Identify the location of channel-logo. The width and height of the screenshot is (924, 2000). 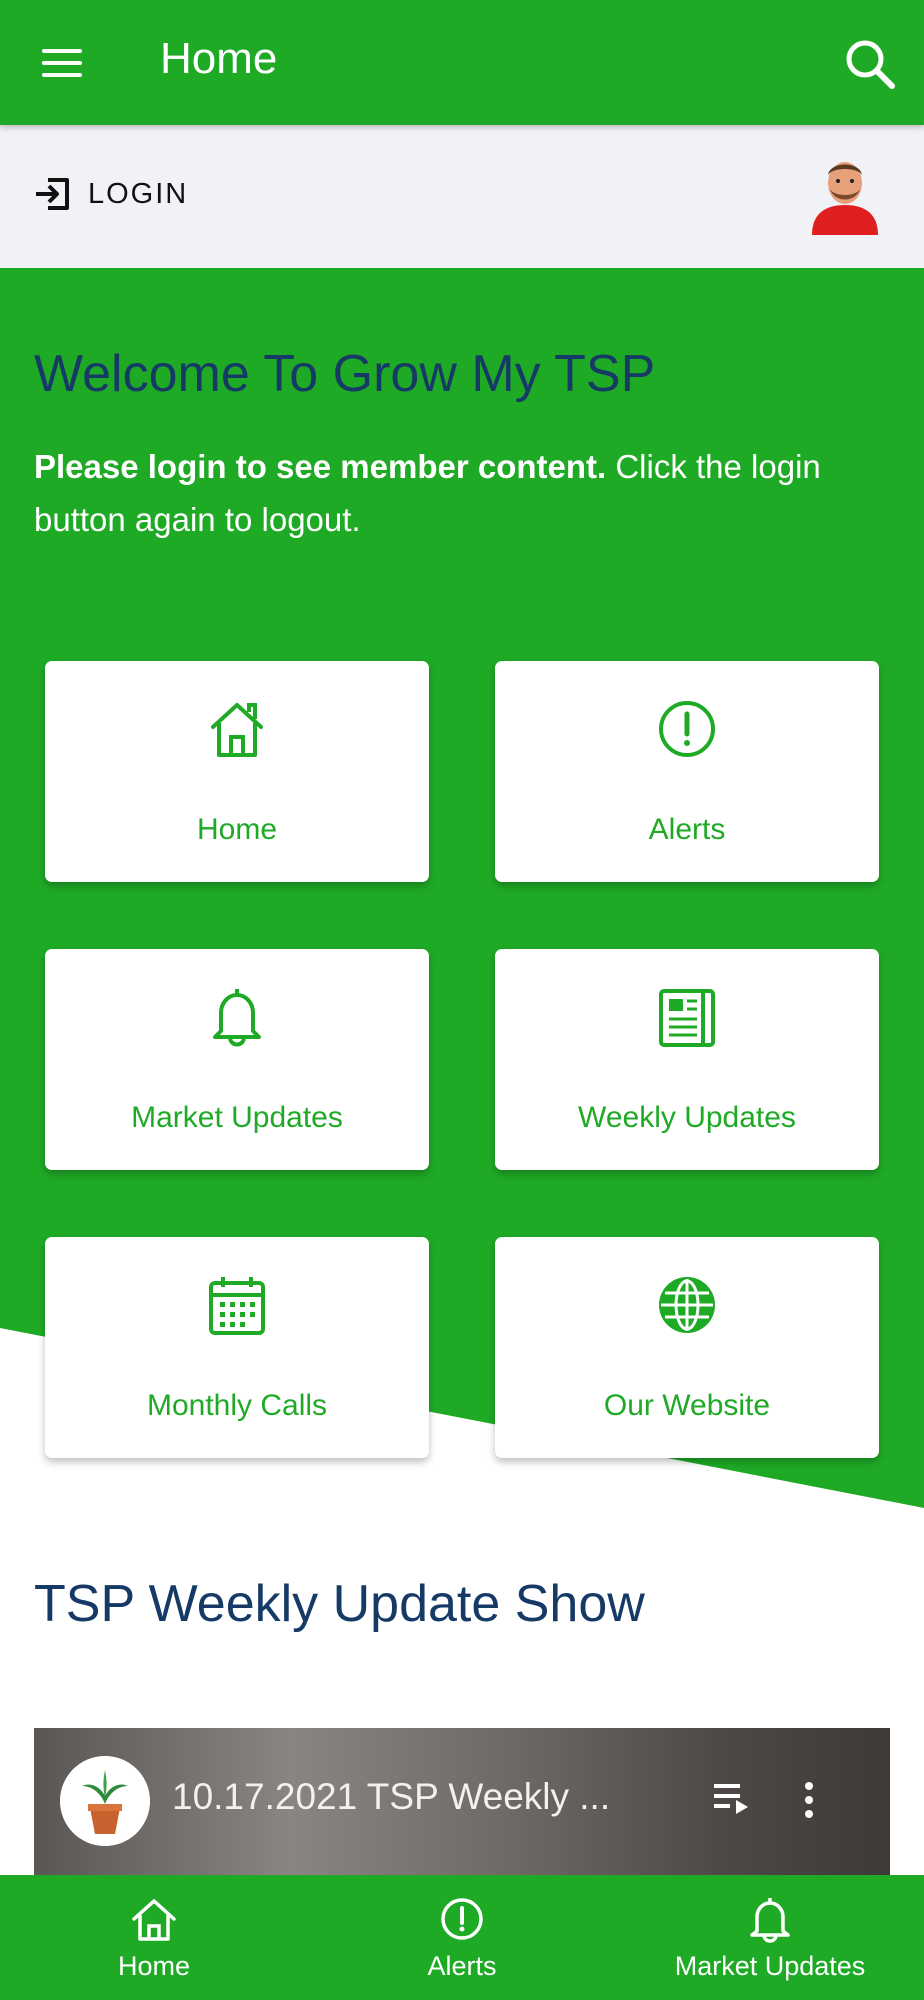
(105, 1801).